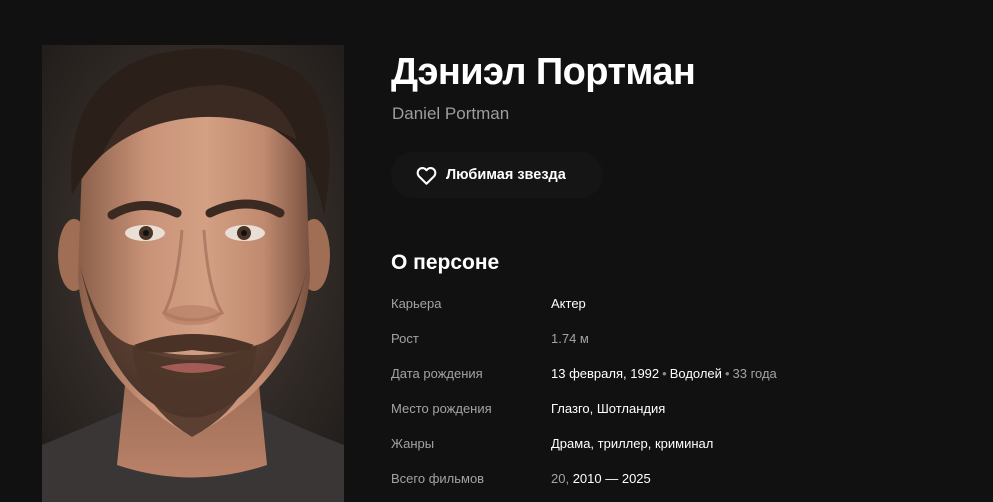  I want to click on about-section-title: О персоне, so click(445, 262).